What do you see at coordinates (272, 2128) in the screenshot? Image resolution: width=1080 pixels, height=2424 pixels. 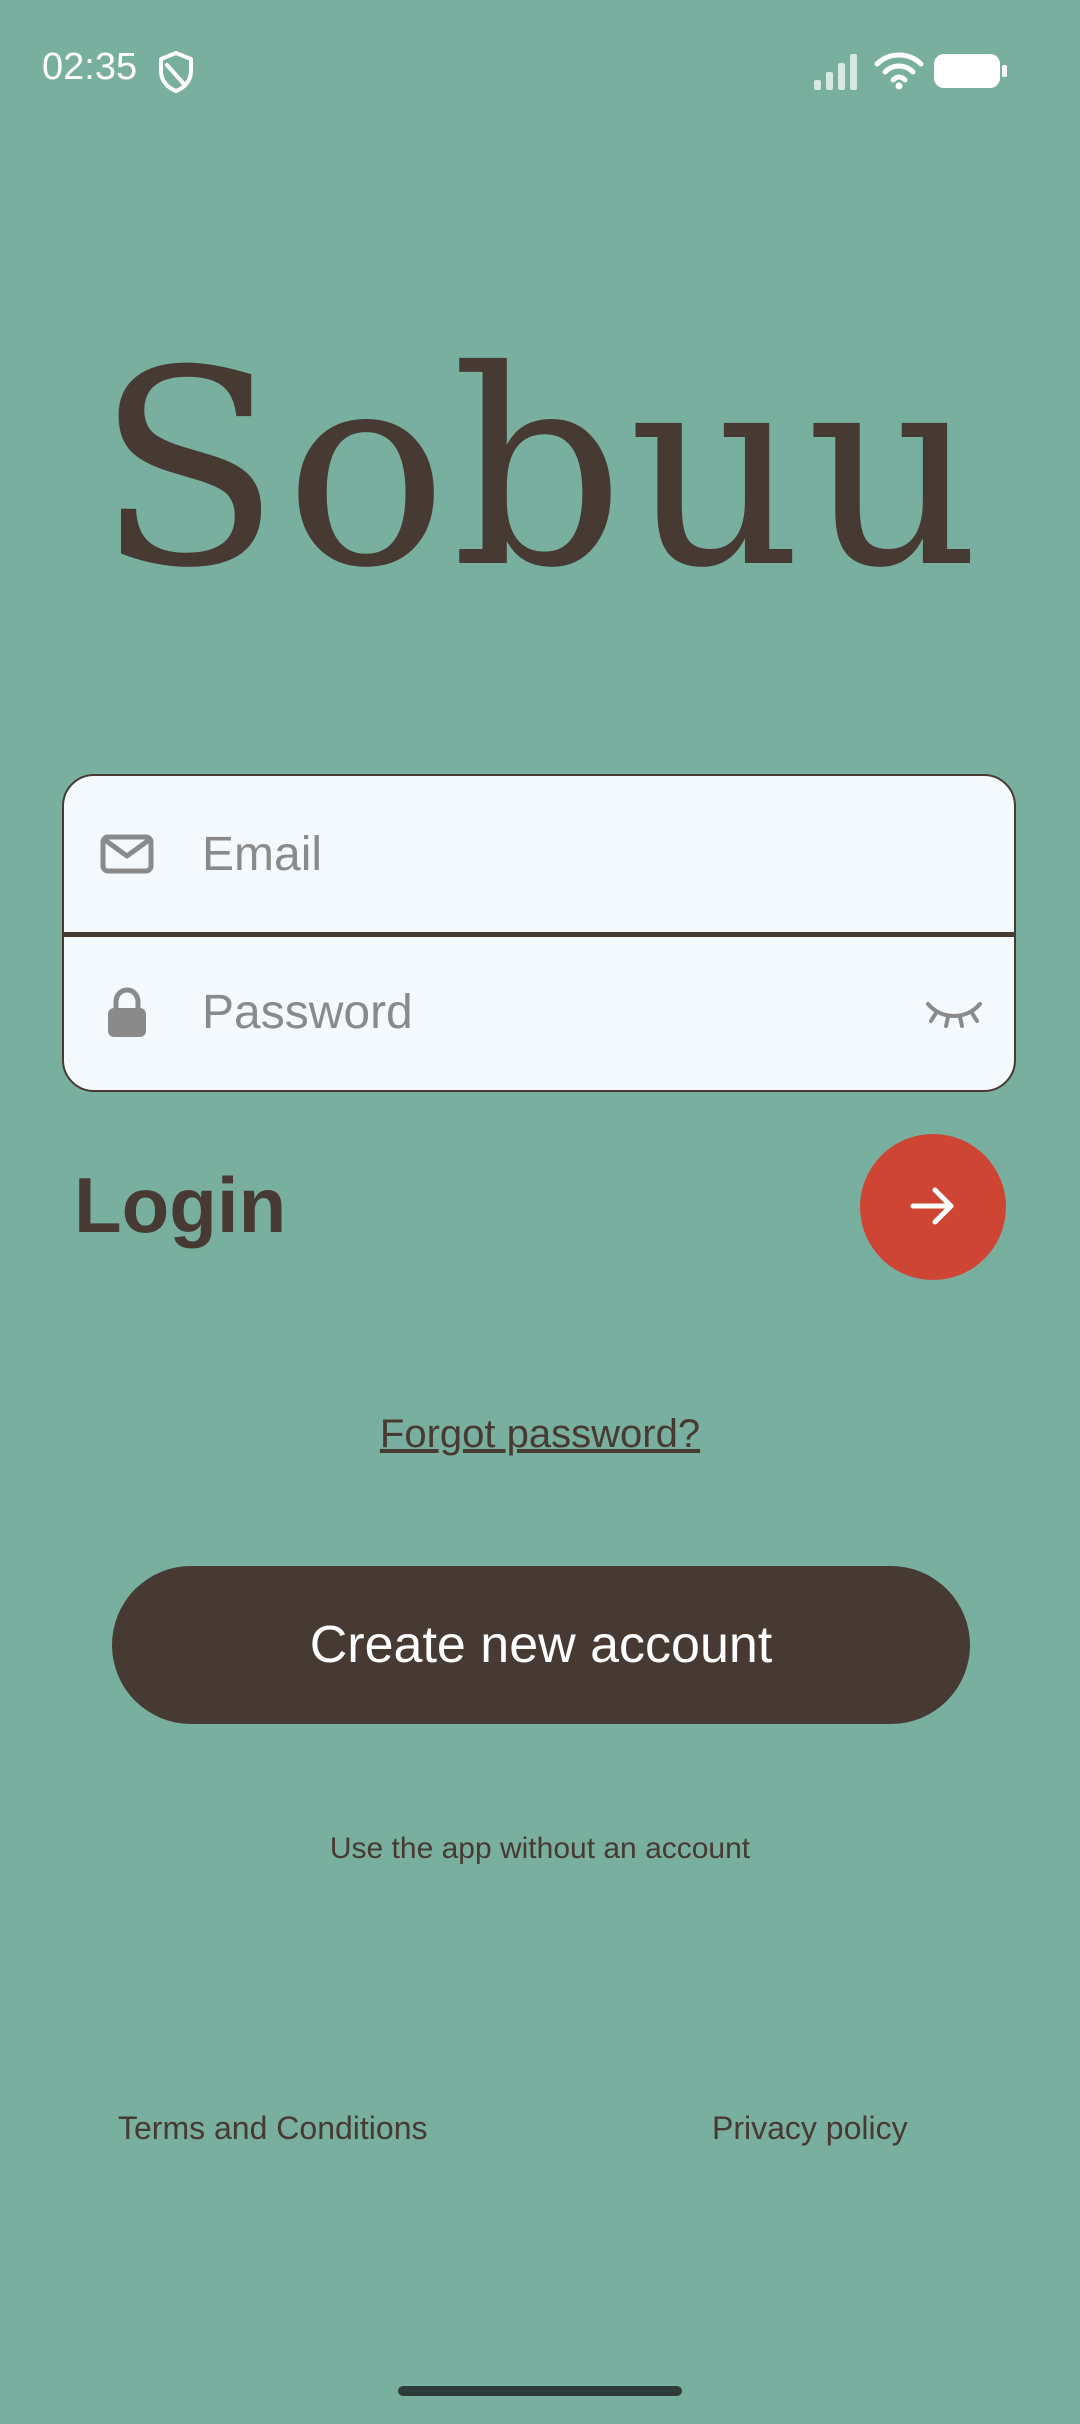 I see `terms-link: Terms and Conditions` at bounding box center [272, 2128].